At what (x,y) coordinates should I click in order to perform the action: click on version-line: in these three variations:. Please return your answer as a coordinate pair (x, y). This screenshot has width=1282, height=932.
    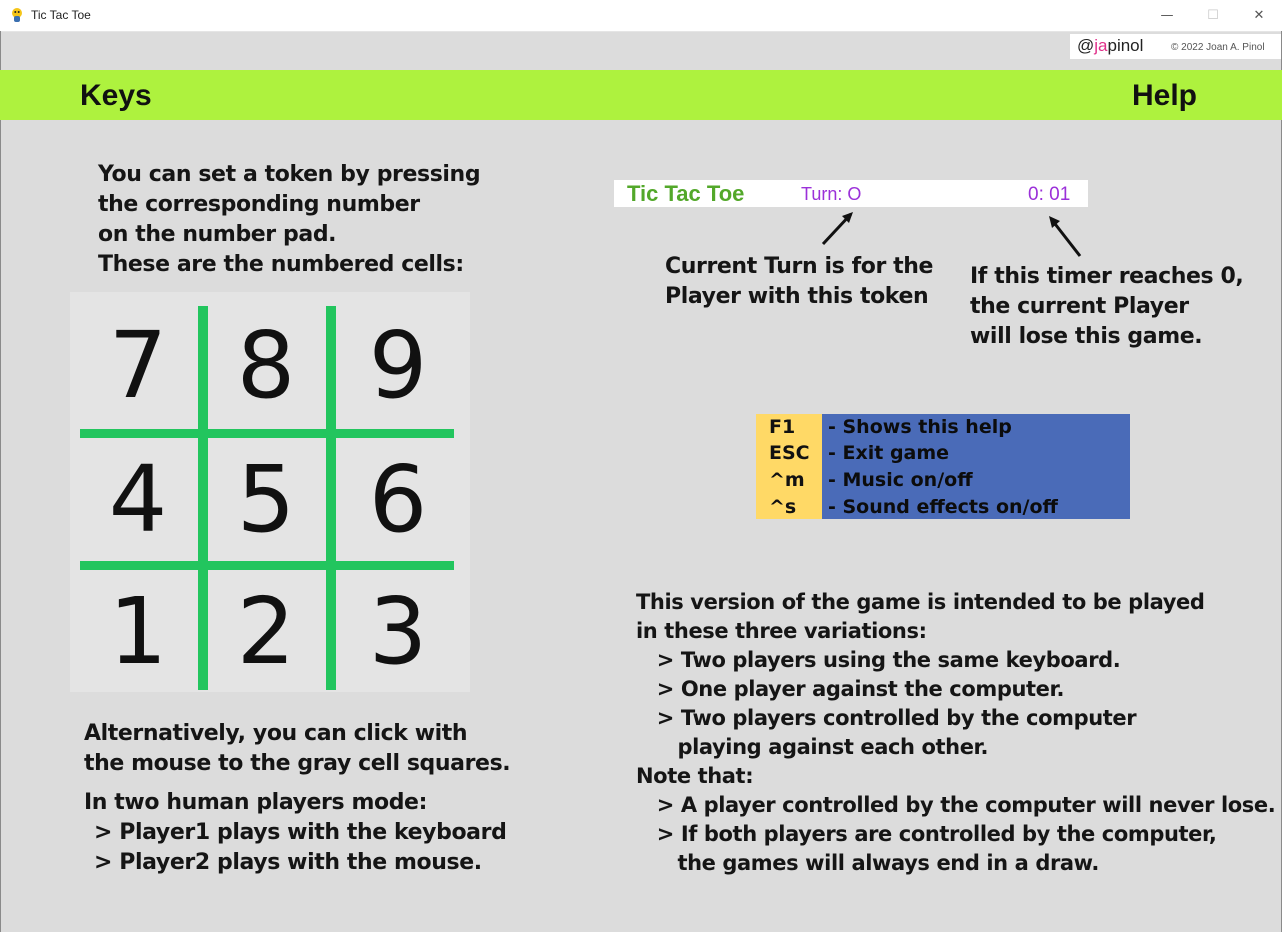
    Looking at the image, I should click on (781, 631).